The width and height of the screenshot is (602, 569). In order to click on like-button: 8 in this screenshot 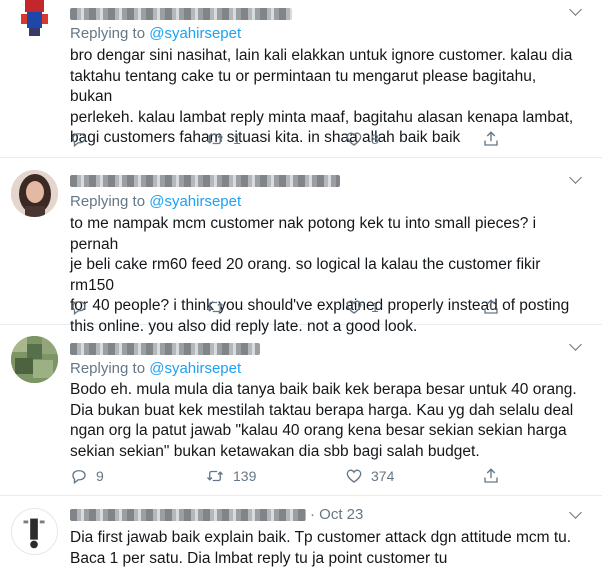, I will do `click(362, 139)`.